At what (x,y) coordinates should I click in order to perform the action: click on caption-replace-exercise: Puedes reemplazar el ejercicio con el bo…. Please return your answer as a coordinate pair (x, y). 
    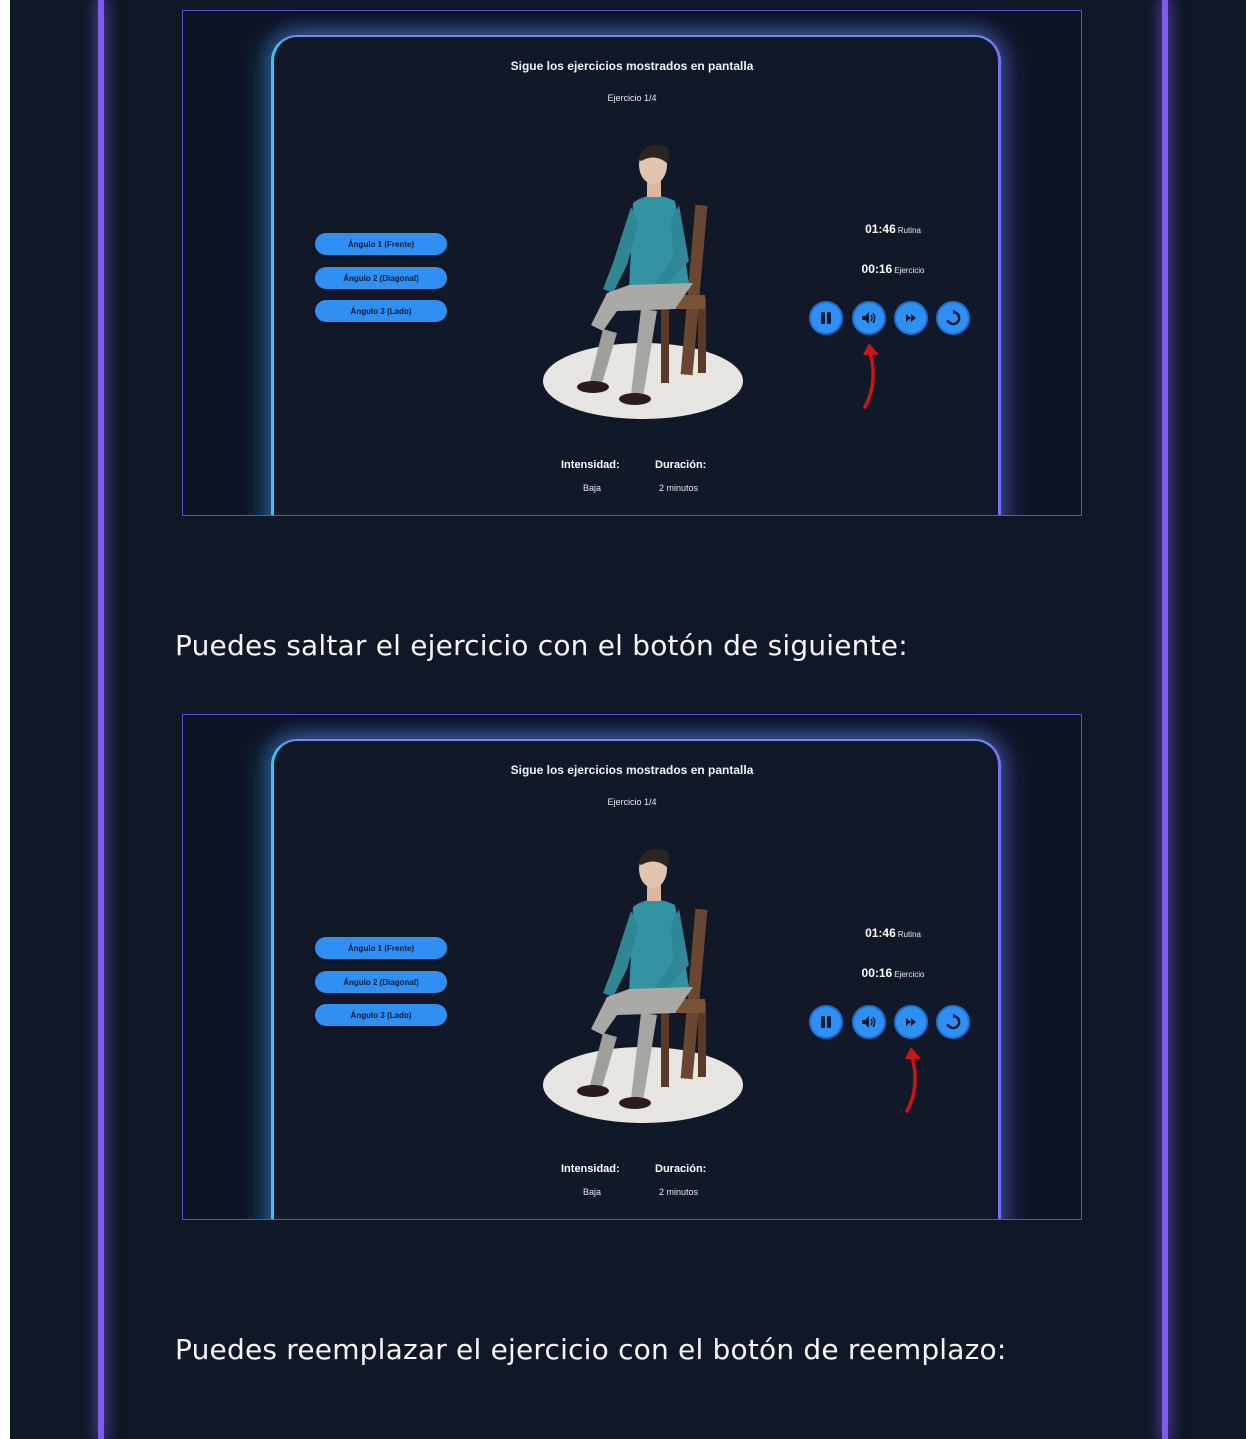
    Looking at the image, I should click on (591, 1349).